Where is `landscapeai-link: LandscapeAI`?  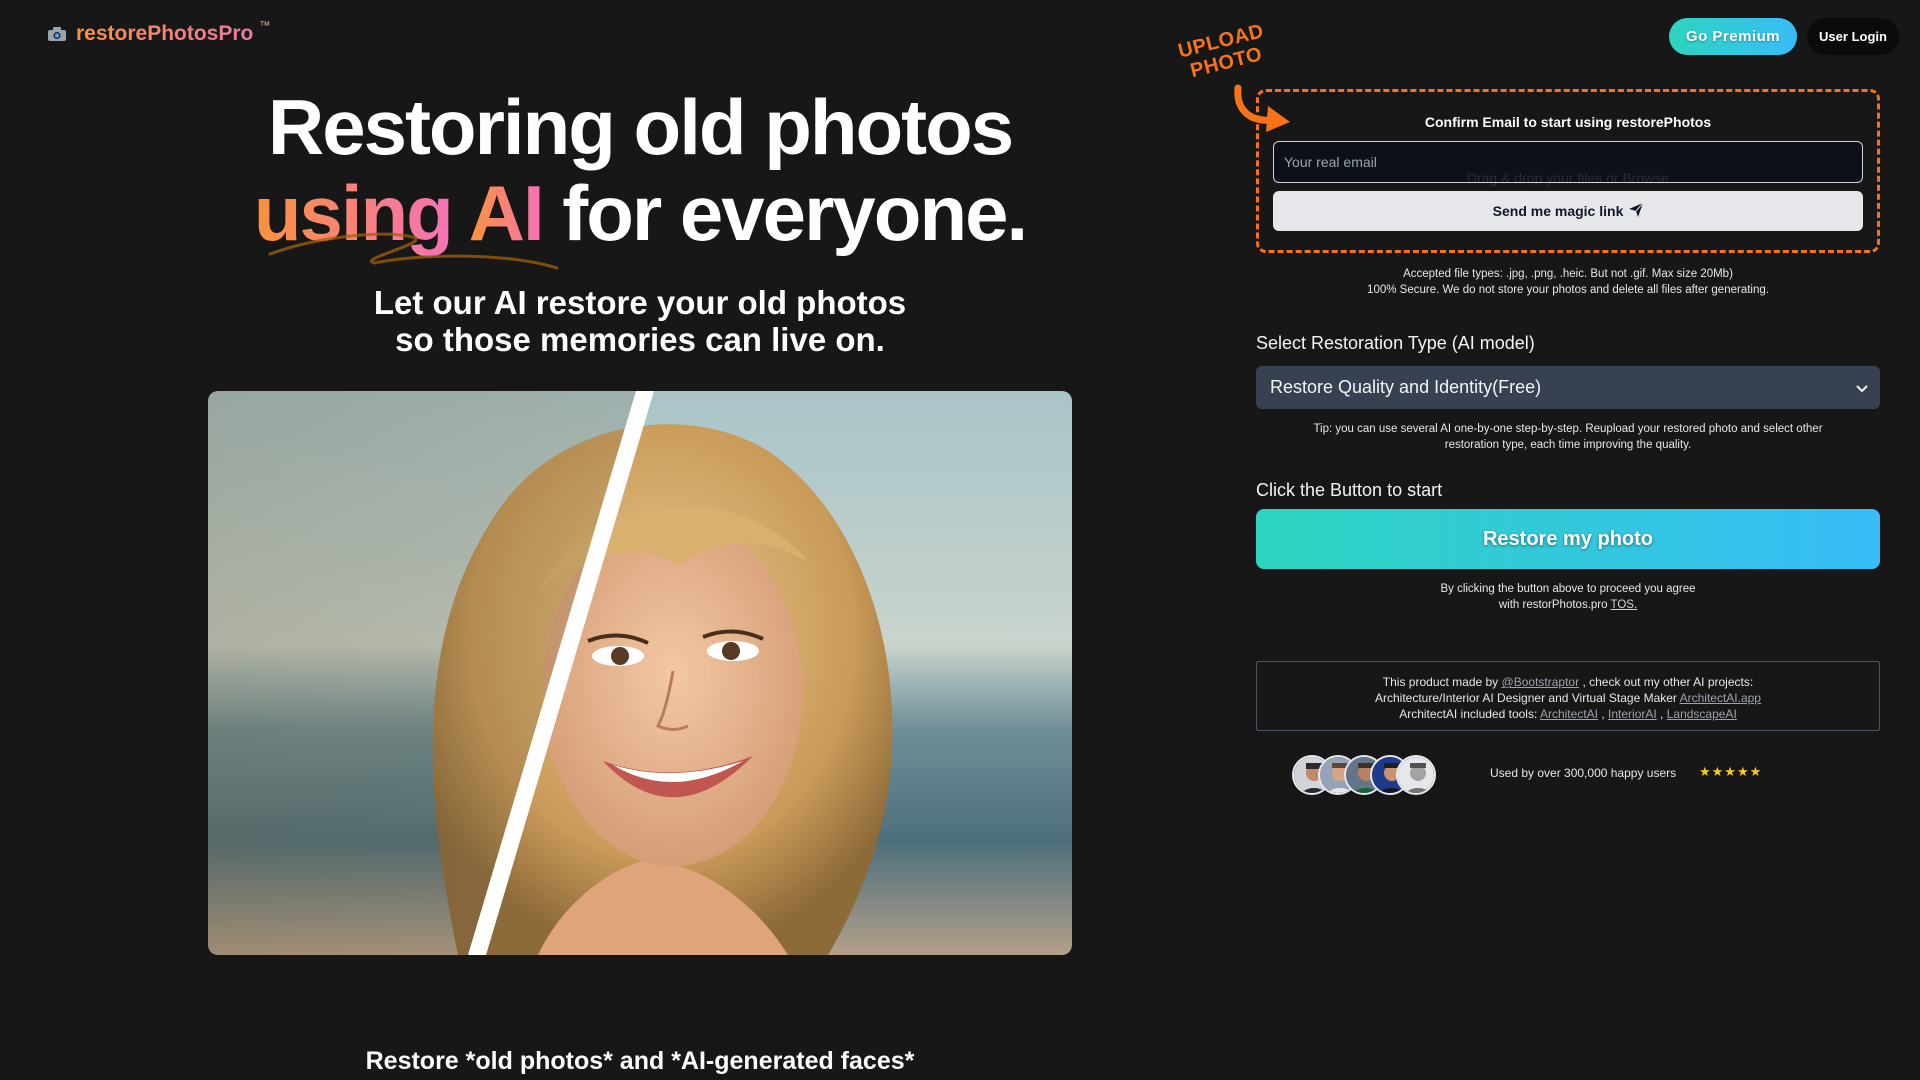 landscapeai-link: LandscapeAI is located at coordinates (1702, 714).